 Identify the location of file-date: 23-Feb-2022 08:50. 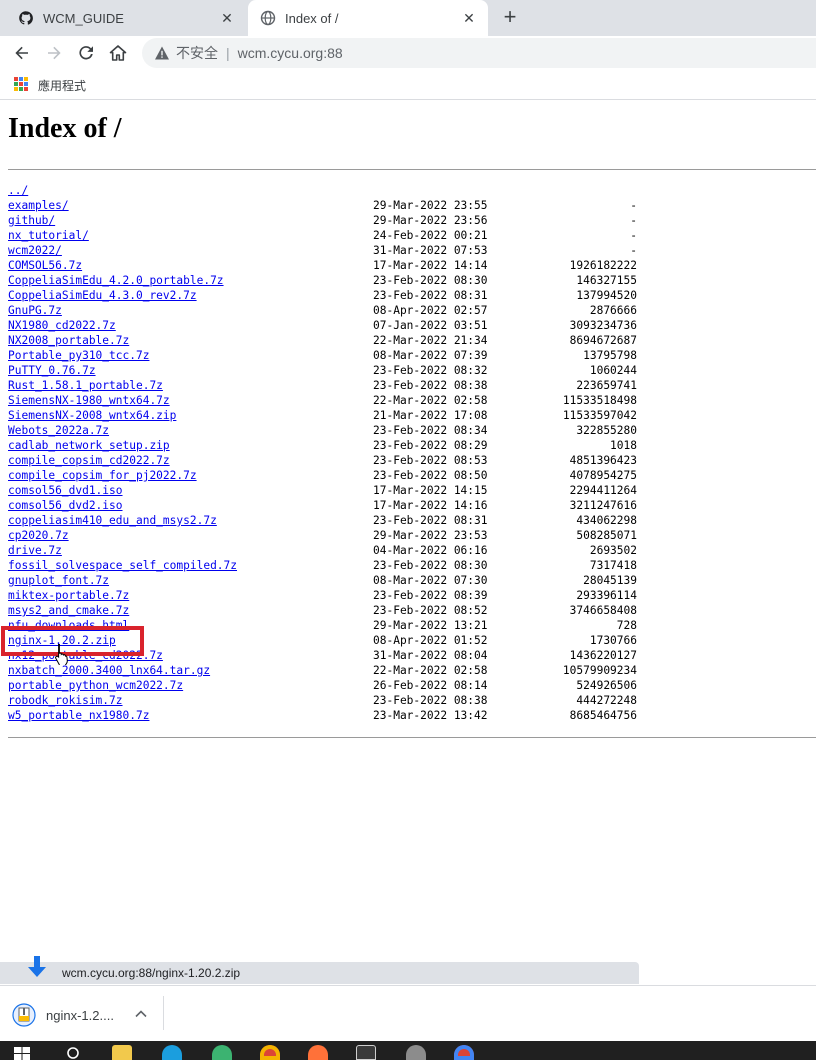
(430, 475).